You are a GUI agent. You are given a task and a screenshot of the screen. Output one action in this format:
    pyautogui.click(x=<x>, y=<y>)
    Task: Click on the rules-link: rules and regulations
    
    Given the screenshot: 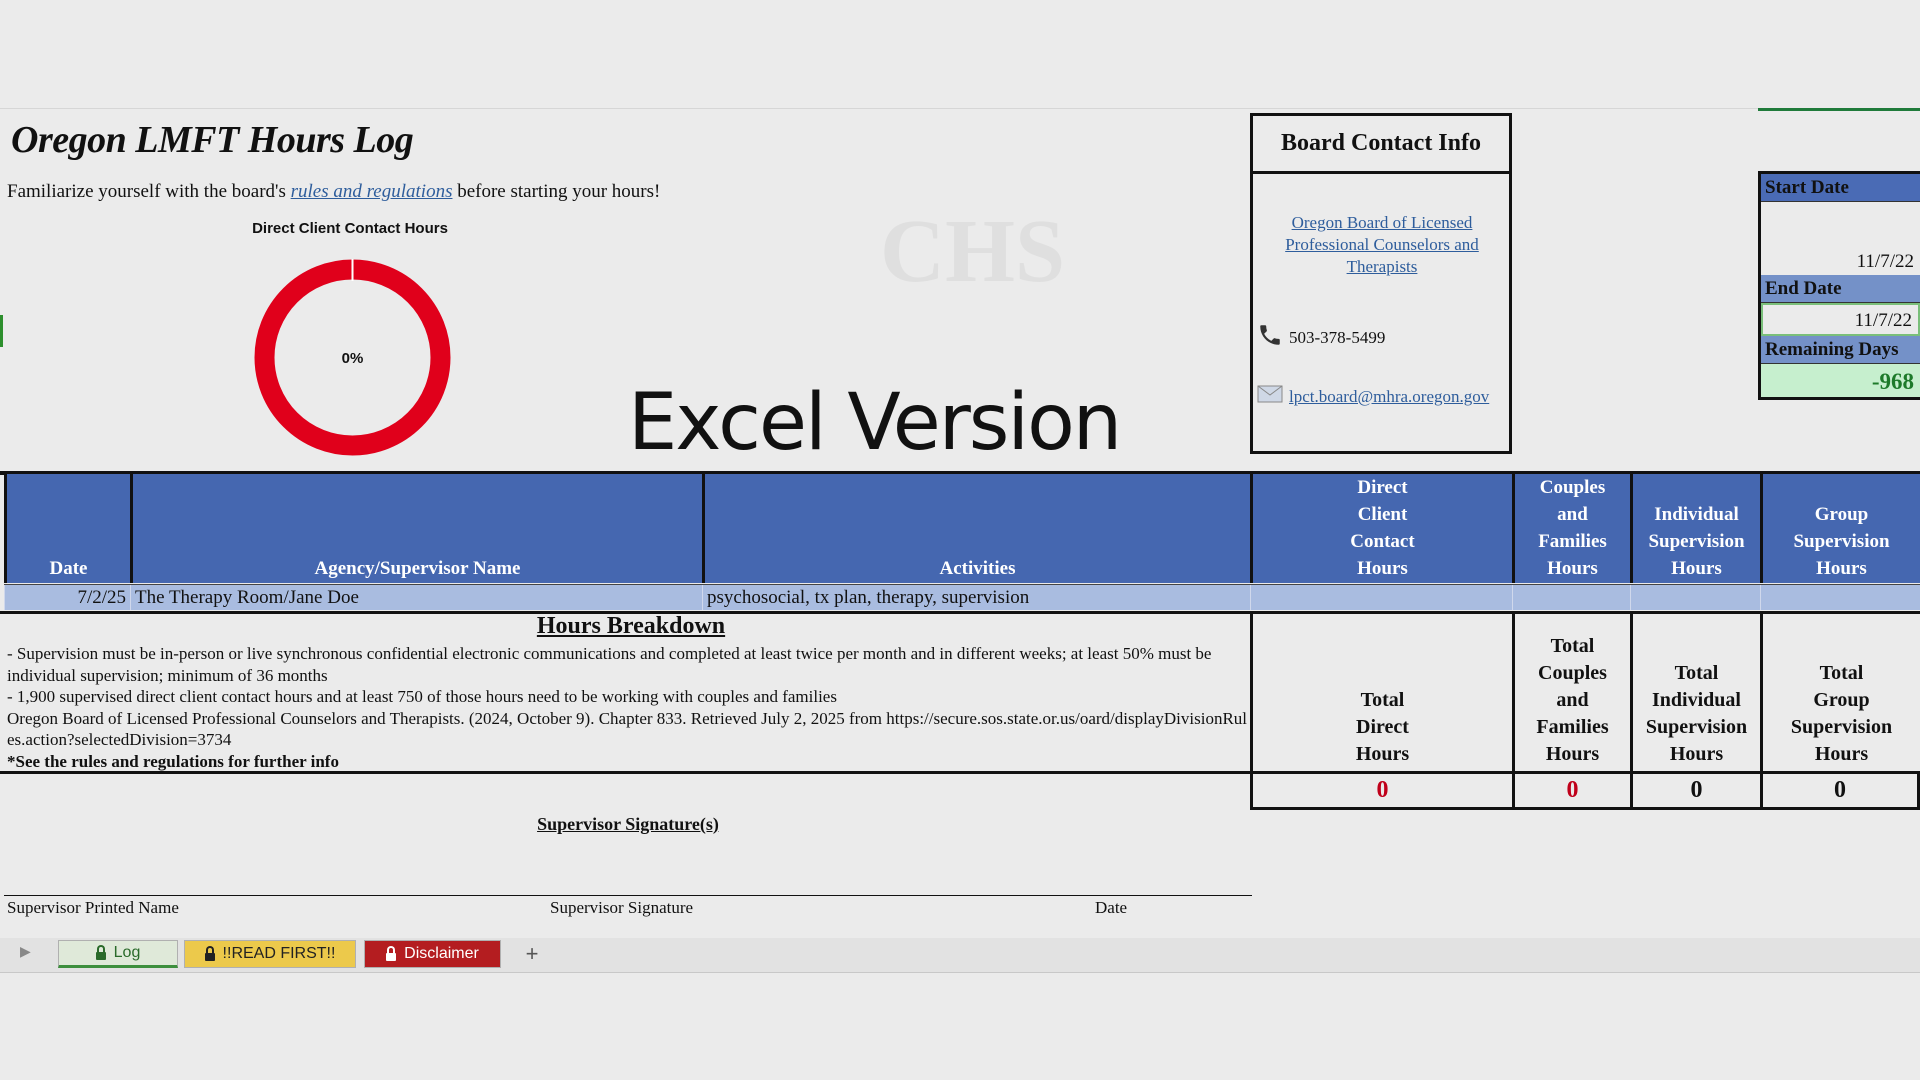 What is the action you would take?
    pyautogui.click(x=372, y=191)
    